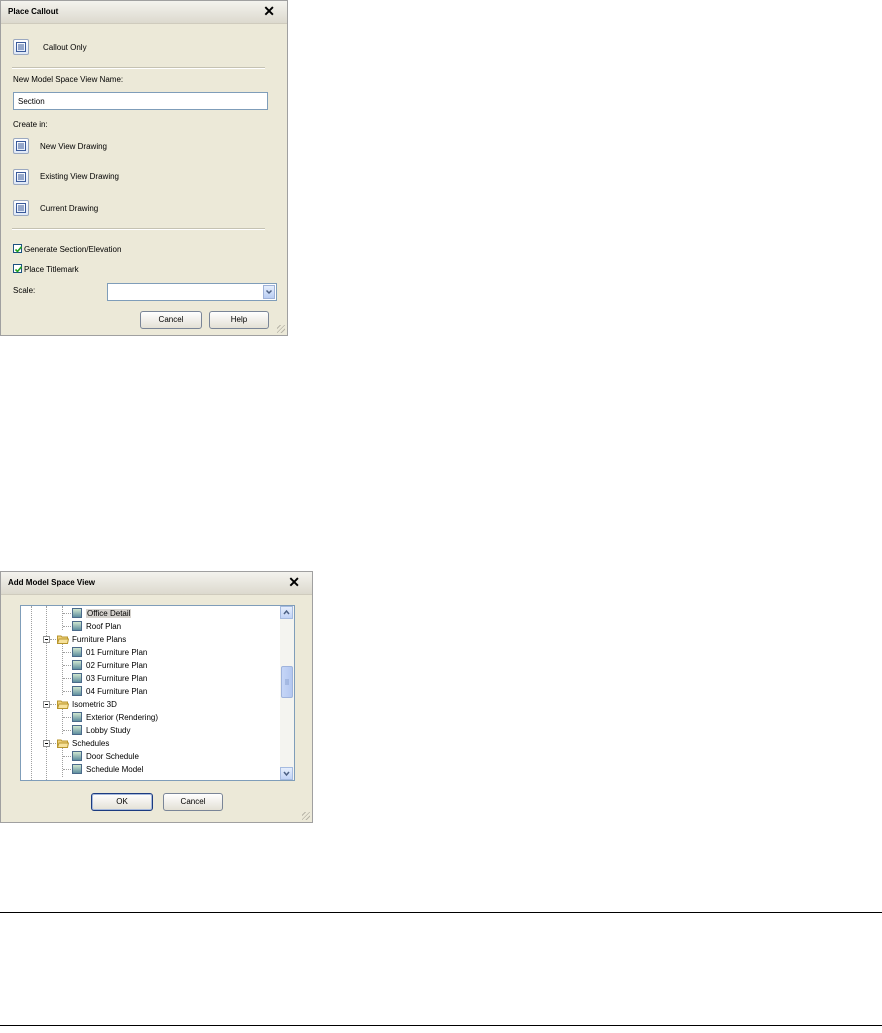  Describe the element at coordinates (239, 320) in the screenshot. I see `help-button: Help` at that location.